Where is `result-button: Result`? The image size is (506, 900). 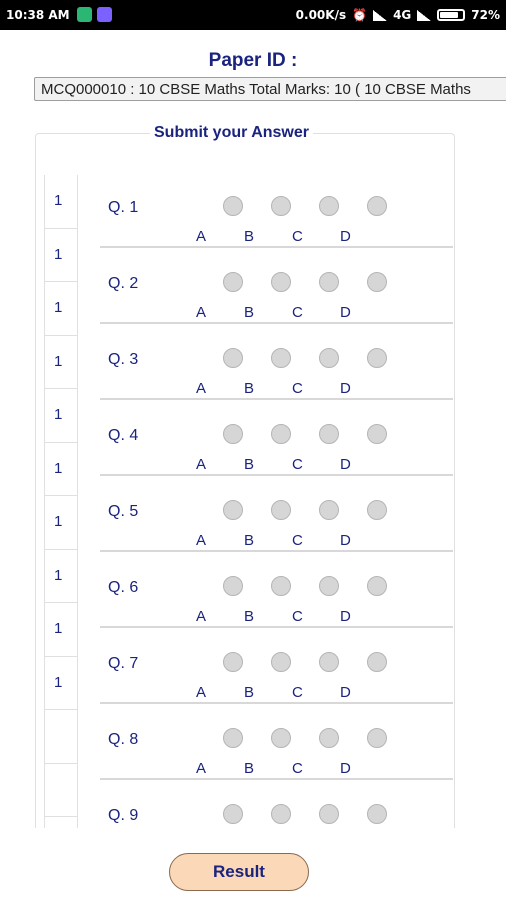
result-button: Result is located at coordinates (239, 872).